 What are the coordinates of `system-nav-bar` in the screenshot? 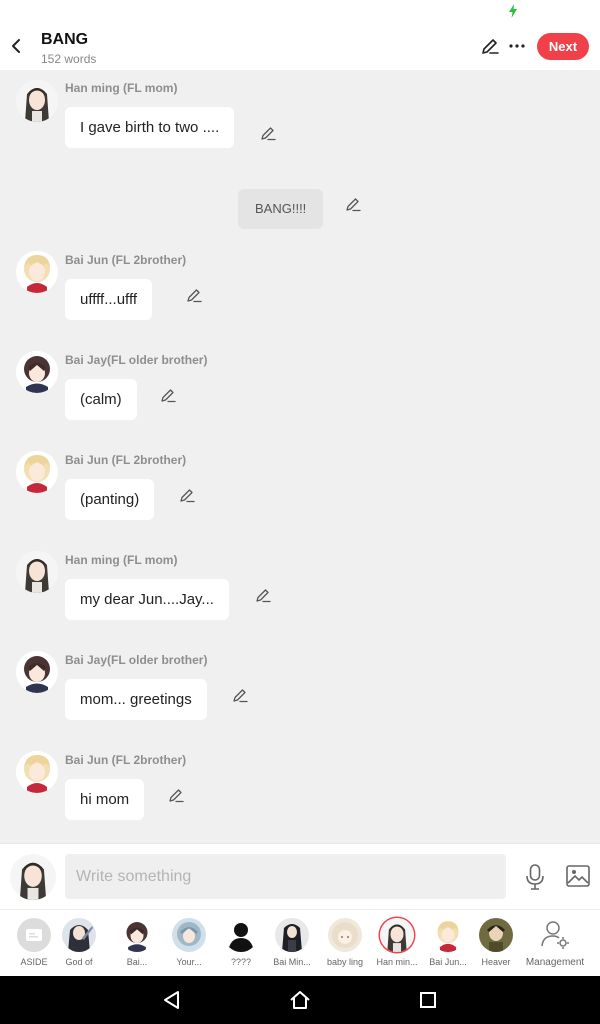 It's located at (300, 1000).